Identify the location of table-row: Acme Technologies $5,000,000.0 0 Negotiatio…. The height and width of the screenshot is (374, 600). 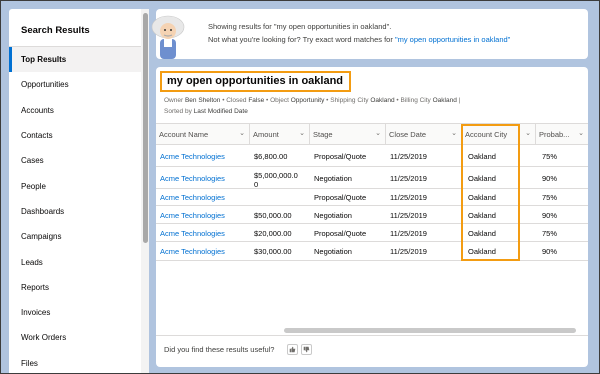
(372, 178).